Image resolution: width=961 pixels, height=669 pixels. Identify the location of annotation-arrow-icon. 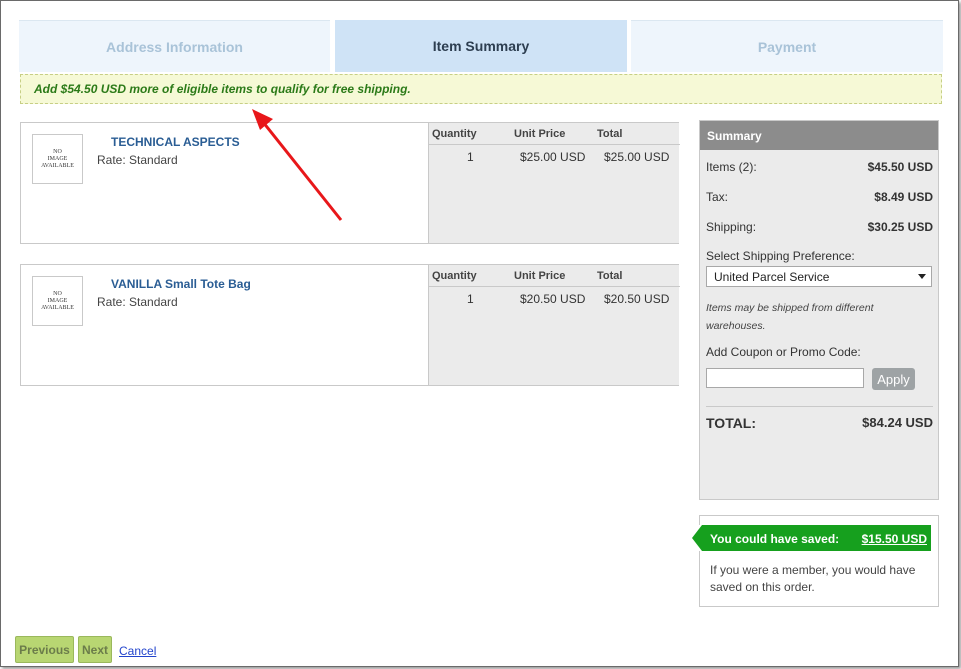
(297, 165).